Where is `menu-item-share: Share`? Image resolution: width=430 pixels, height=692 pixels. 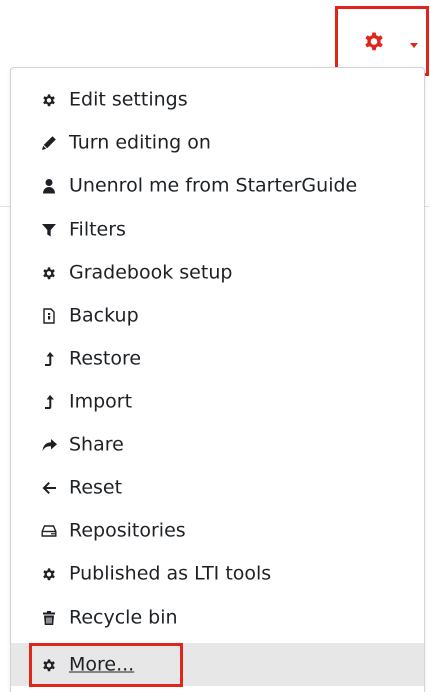 menu-item-share: Share is located at coordinates (217, 444).